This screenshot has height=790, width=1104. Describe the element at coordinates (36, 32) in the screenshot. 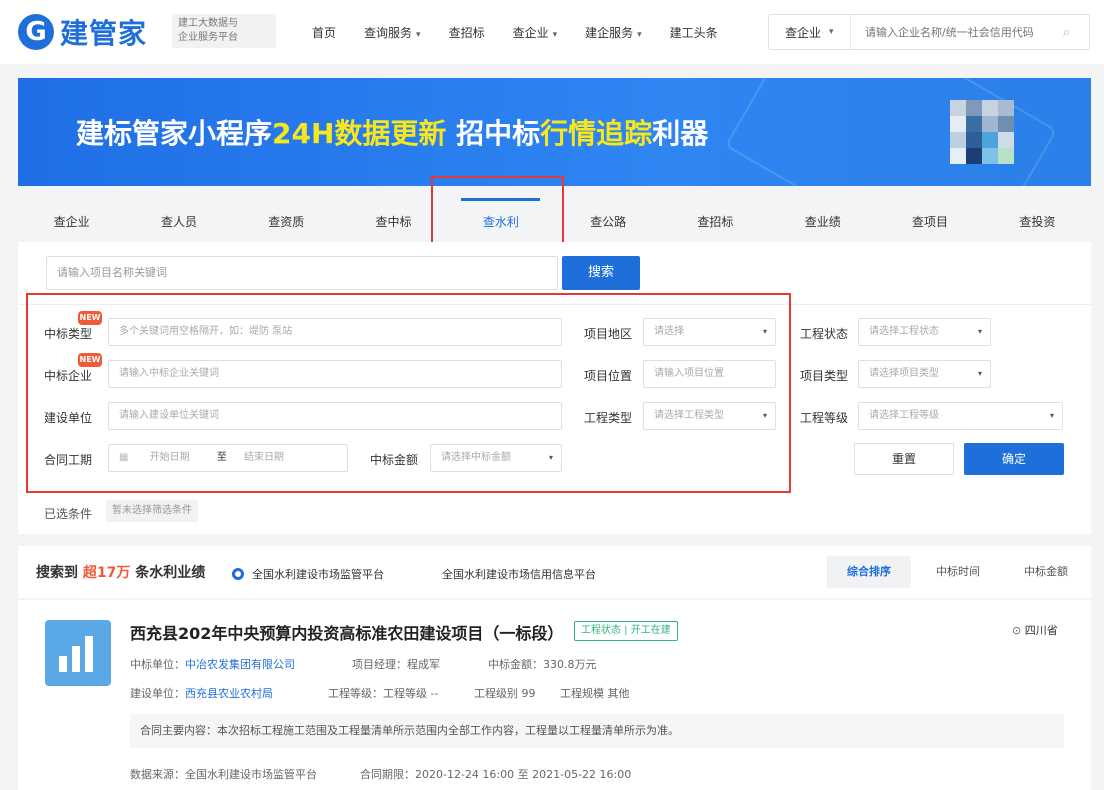

I see `logo-icon: G` at that location.